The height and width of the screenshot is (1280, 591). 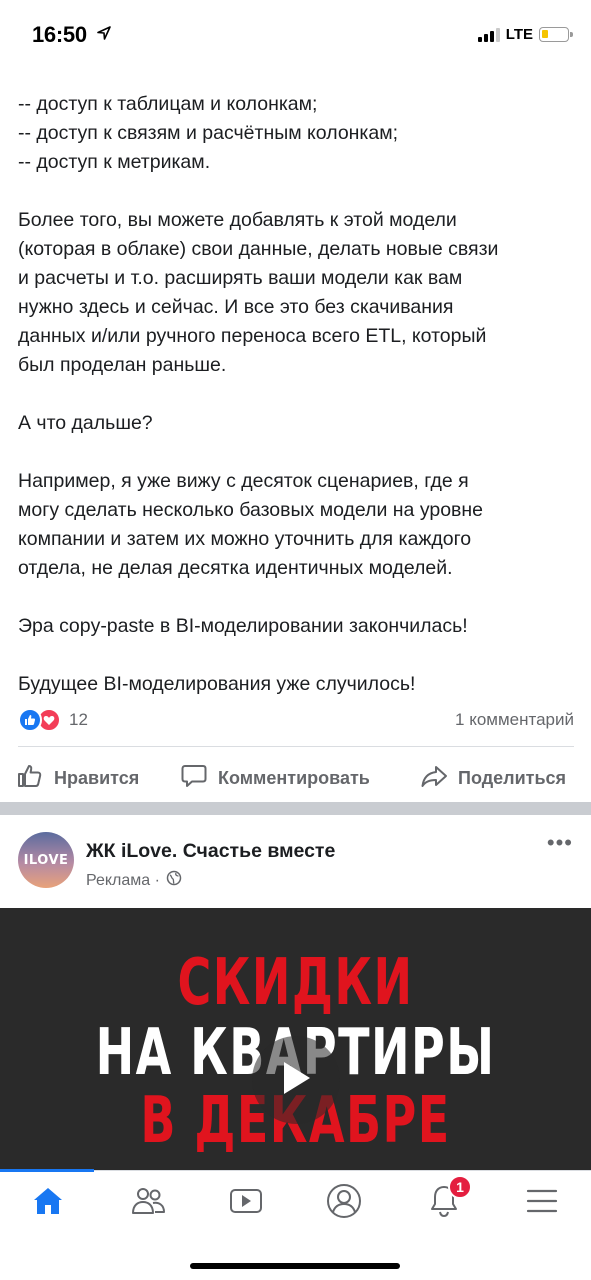 I want to click on share-button: Поделиться, so click(x=493, y=778).